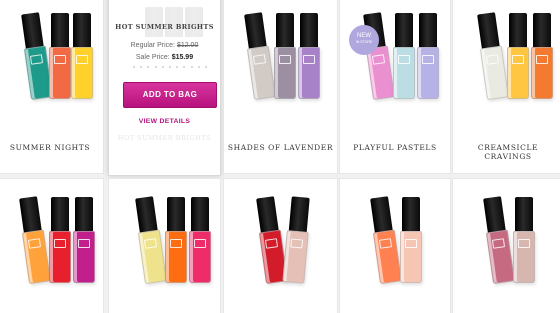 This screenshot has width=560, height=313. What do you see at coordinates (364, 36) in the screenshot?
I see `badge-text: NEW` at bounding box center [364, 36].